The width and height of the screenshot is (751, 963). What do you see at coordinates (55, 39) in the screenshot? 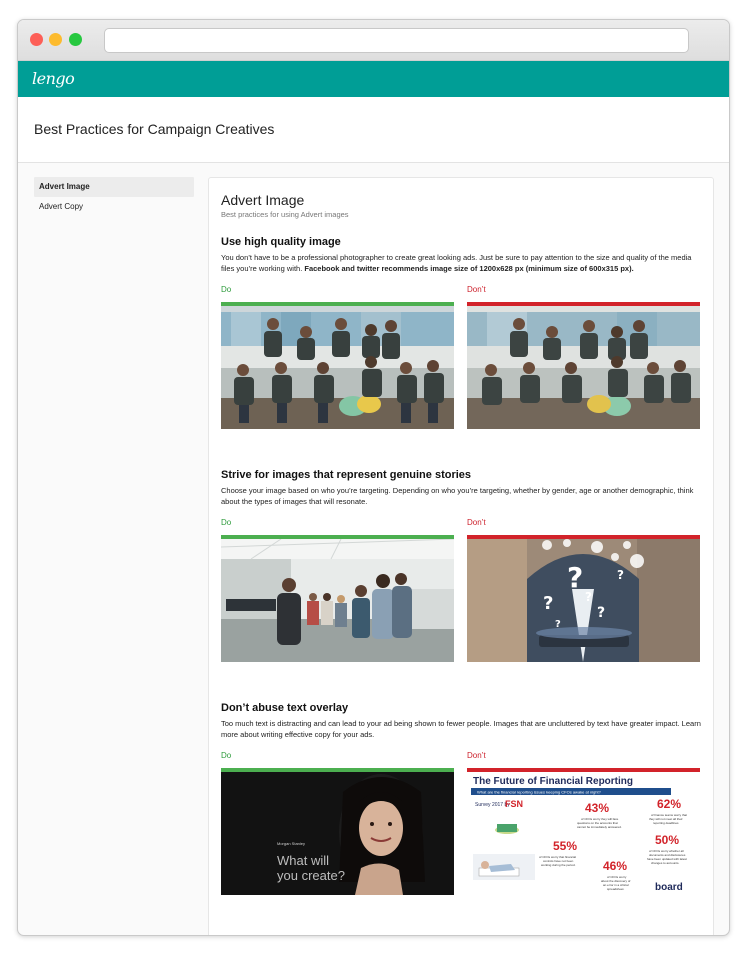
I see `minimize-window-button` at bounding box center [55, 39].